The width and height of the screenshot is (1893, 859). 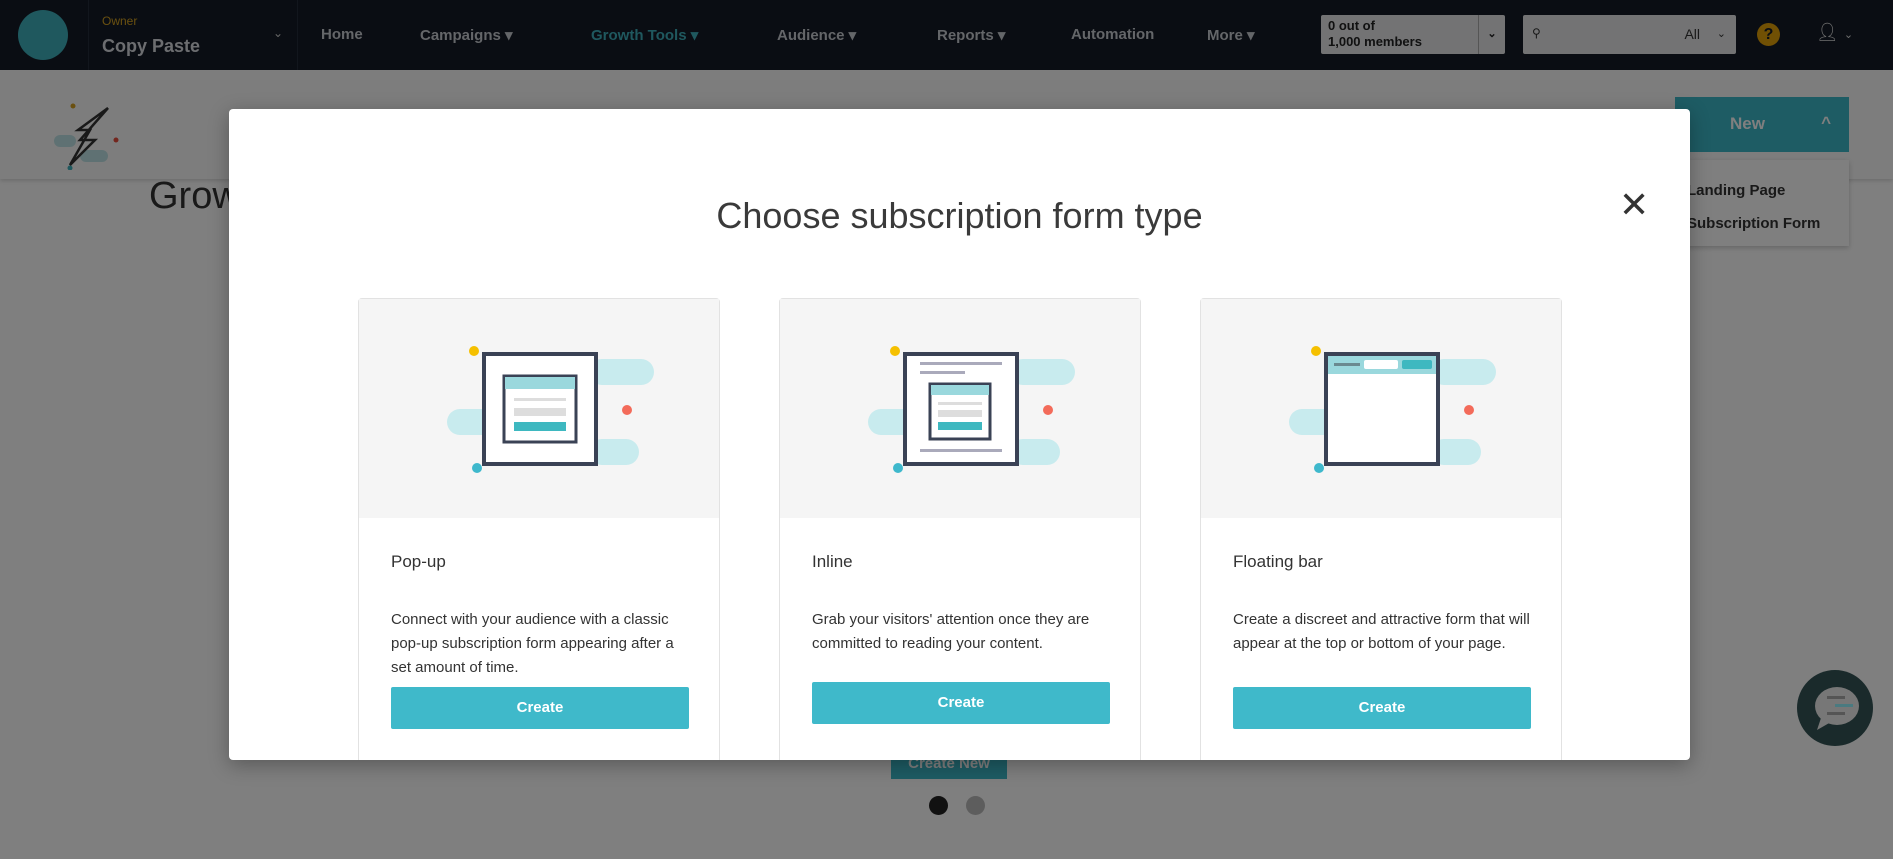 What do you see at coordinates (1381, 408) in the screenshot?
I see `floating-bar-illustration` at bounding box center [1381, 408].